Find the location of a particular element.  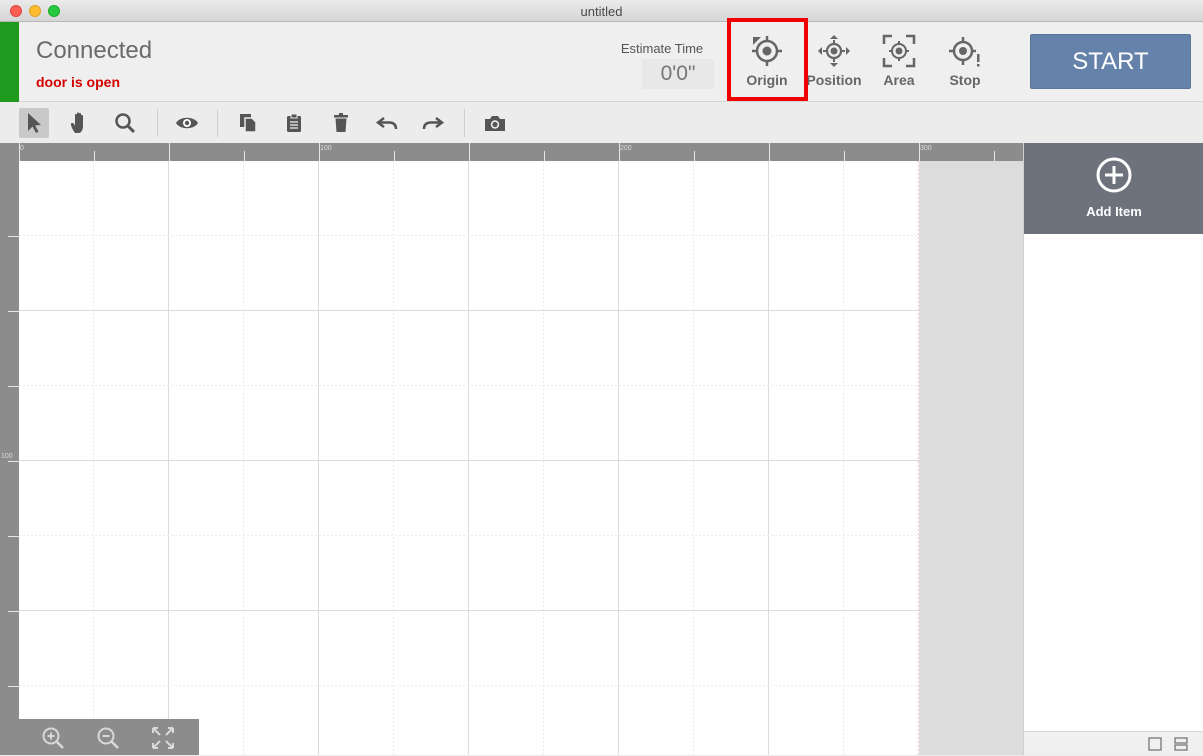

title-bar: untitled is located at coordinates (601, 11).